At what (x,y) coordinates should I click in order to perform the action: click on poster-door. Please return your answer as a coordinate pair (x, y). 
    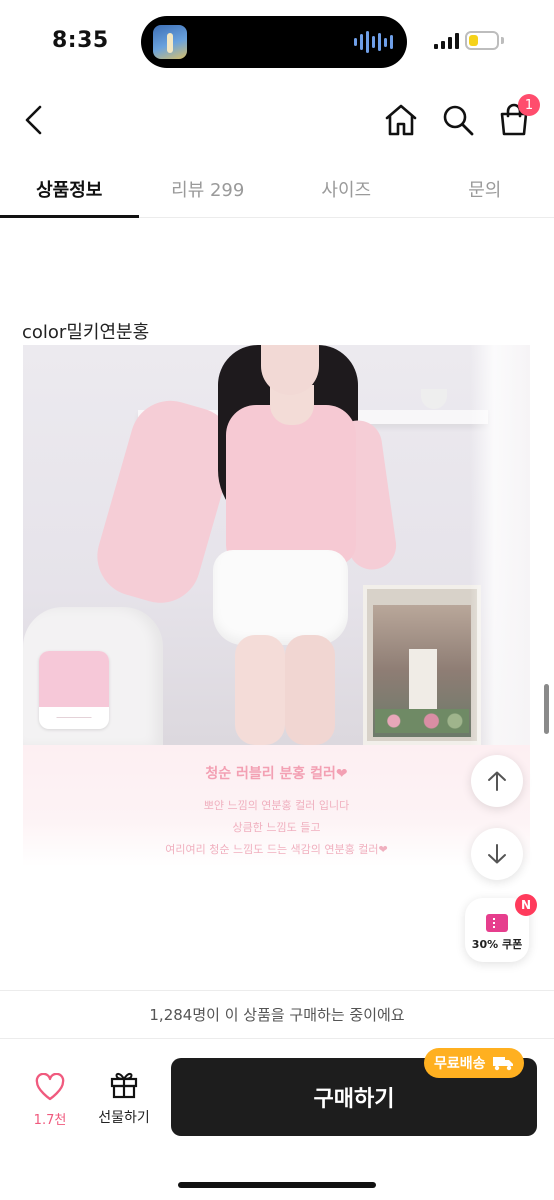
    Looking at the image, I should click on (423, 679).